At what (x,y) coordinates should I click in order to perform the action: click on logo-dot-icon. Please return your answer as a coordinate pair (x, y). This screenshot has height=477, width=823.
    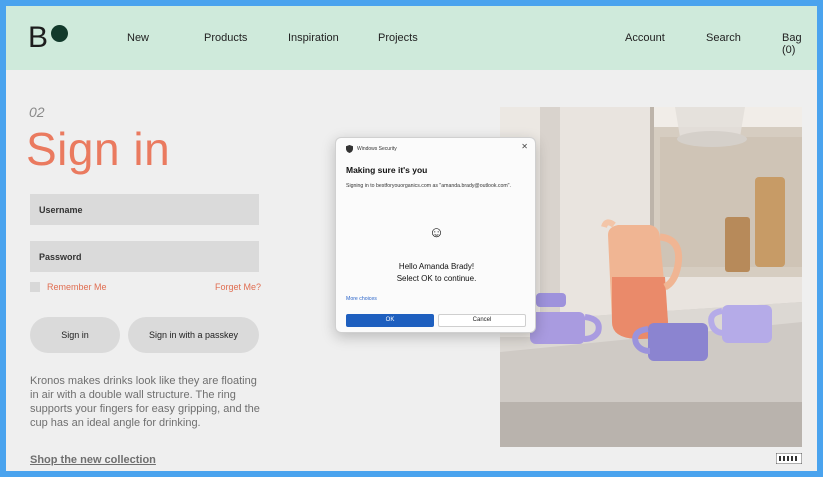
    Looking at the image, I should click on (60, 33).